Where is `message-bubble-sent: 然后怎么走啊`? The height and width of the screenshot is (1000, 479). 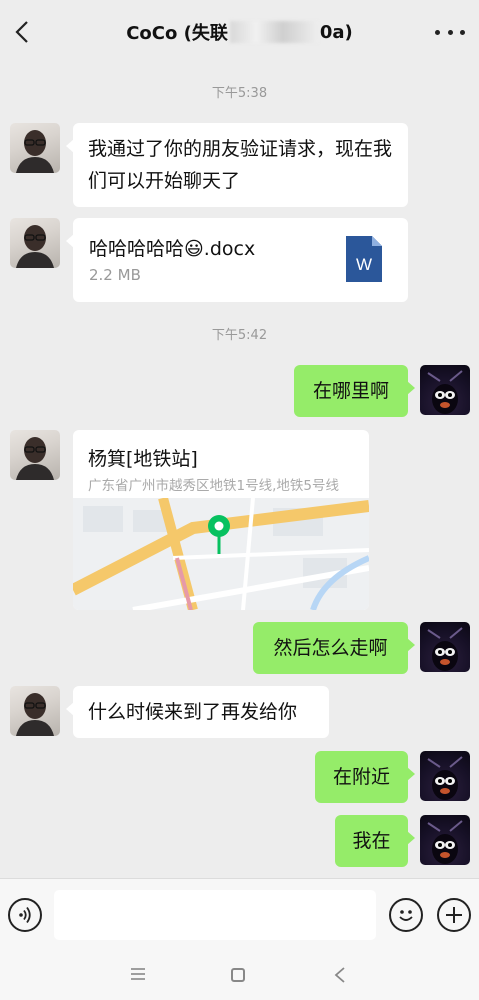 message-bubble-sent: 然后怎么走啊 is located at coordinates (334, 648).